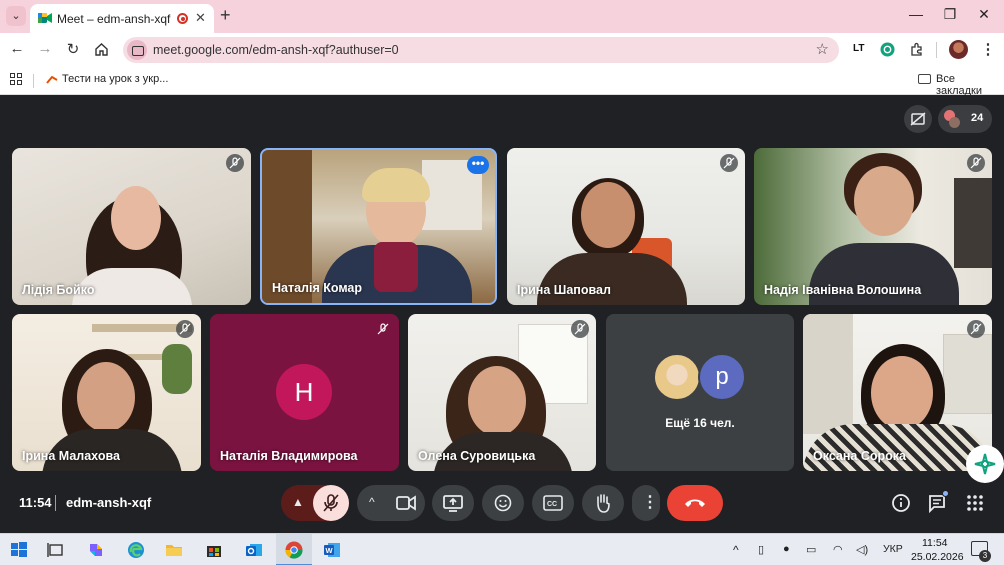 The width and height of the screenshot is (1004, 565). Describe the element at coordinates (477, 456) in the screenshot. I see `participant-name: Олена Суровицька` at that location.